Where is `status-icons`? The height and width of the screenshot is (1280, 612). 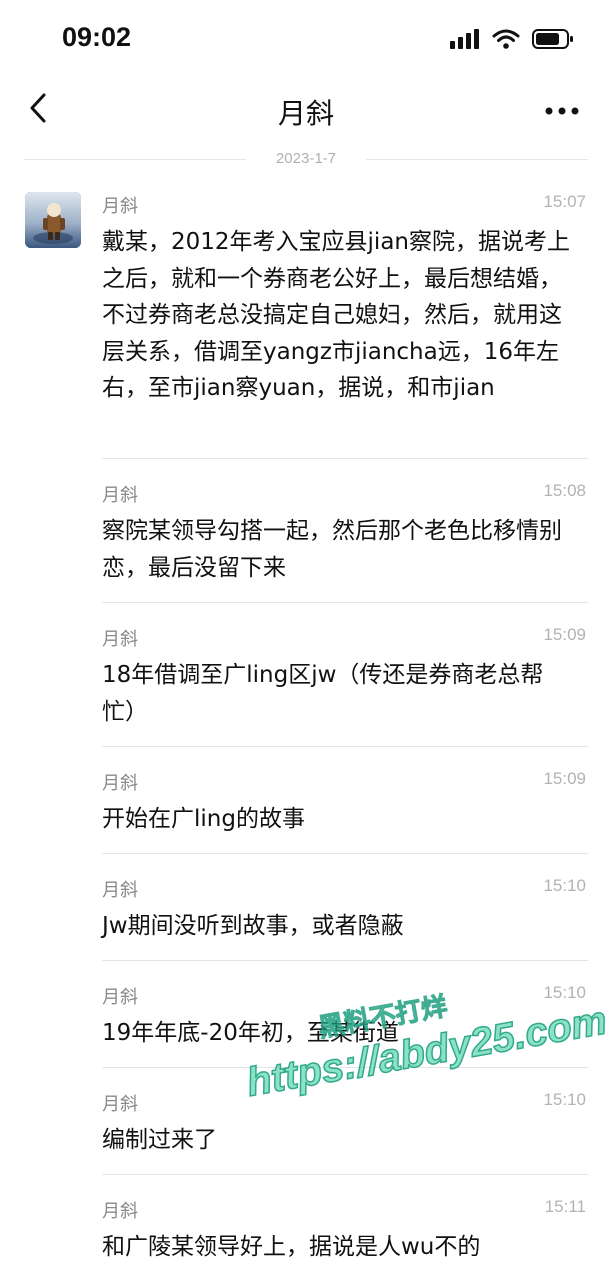
status-icons is located at coordinates (512, 41).